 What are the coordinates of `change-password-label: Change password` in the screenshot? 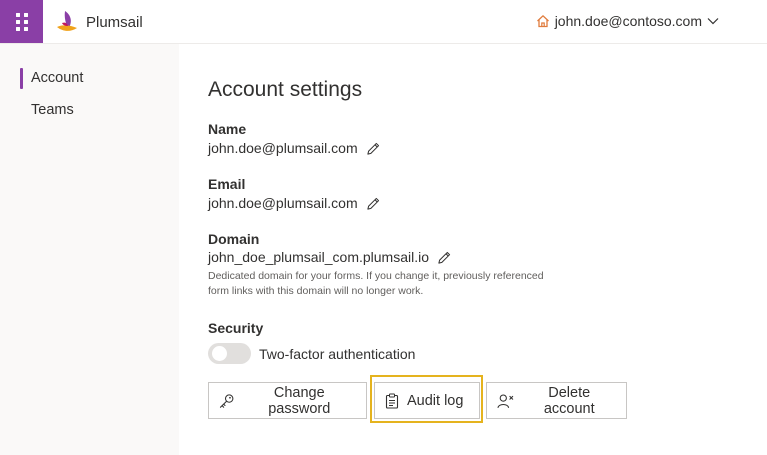 It's located at (299, 400).